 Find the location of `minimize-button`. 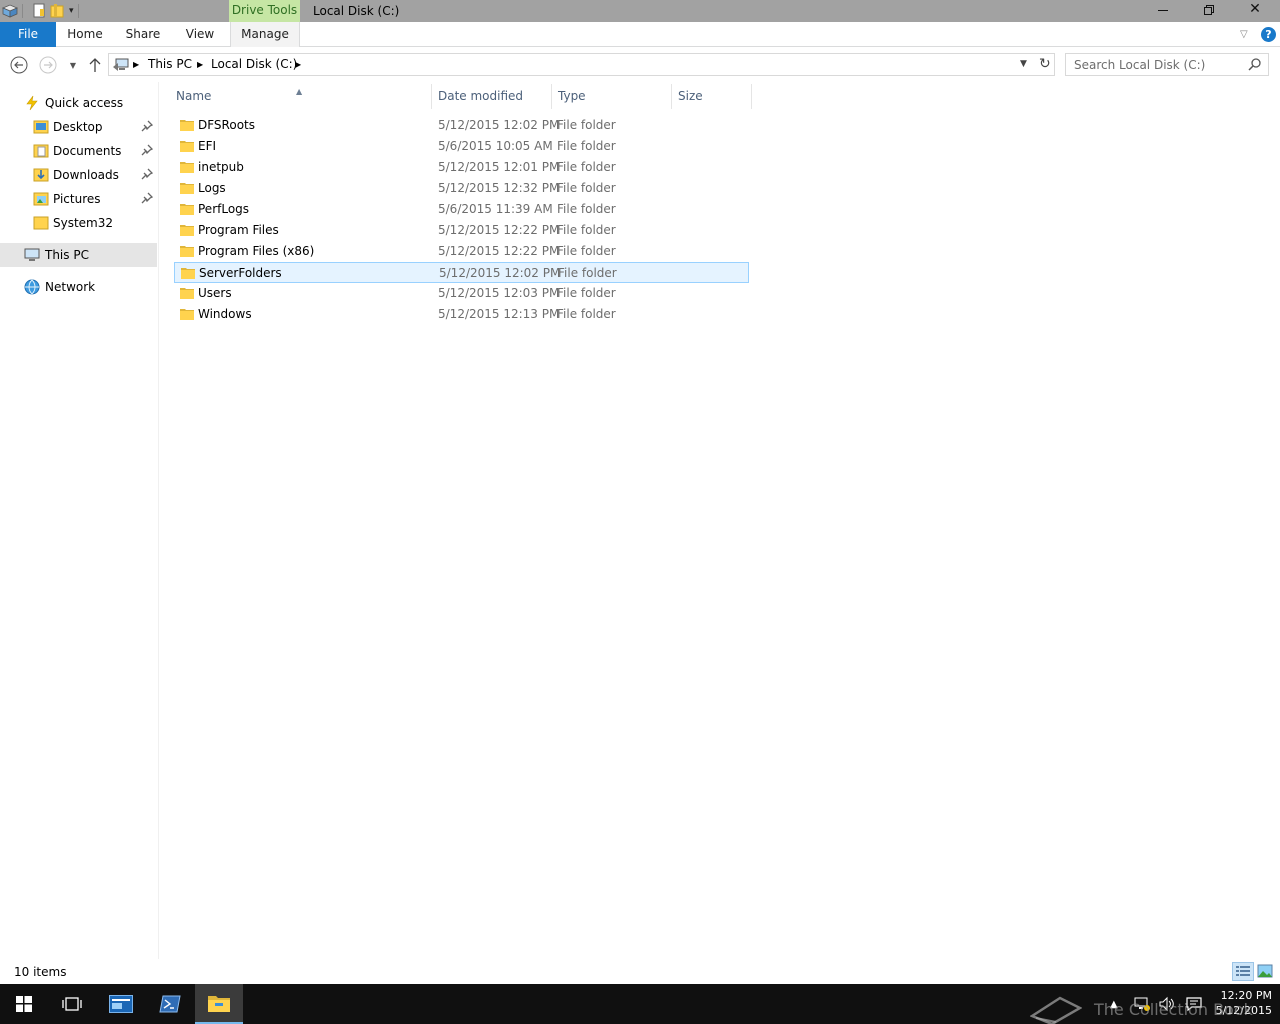

minimize-button is located at coordinates (1163, 10).